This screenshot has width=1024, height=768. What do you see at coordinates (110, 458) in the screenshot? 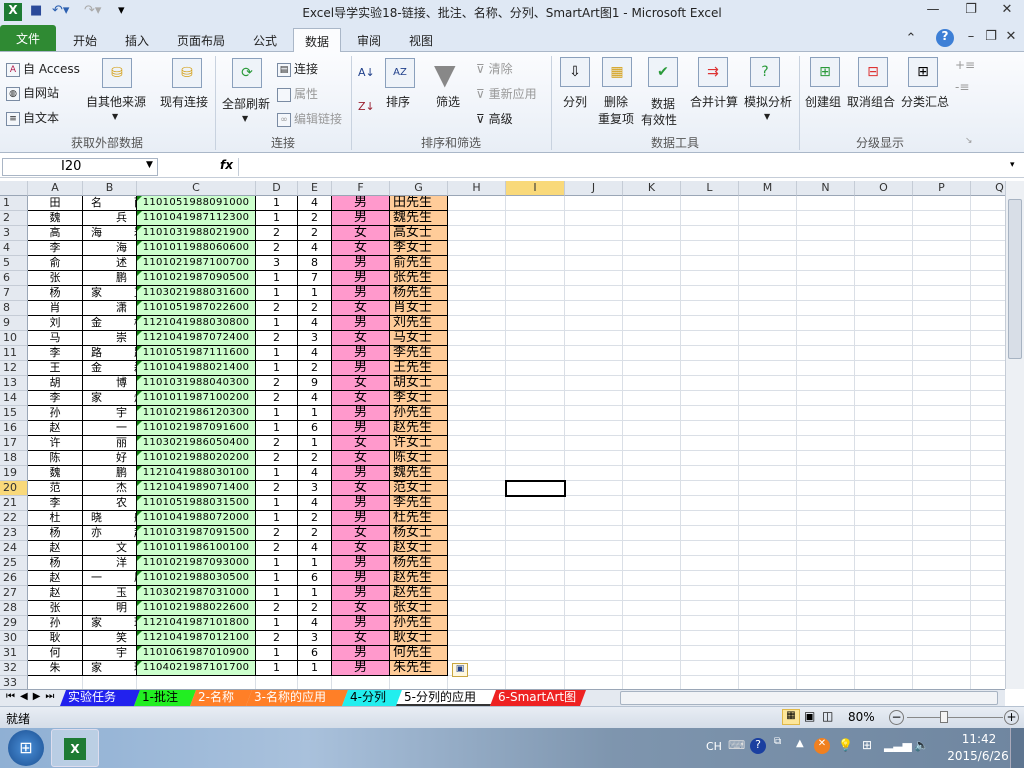
I see `given-name-cell: 好` at bounding box center [110, 458].